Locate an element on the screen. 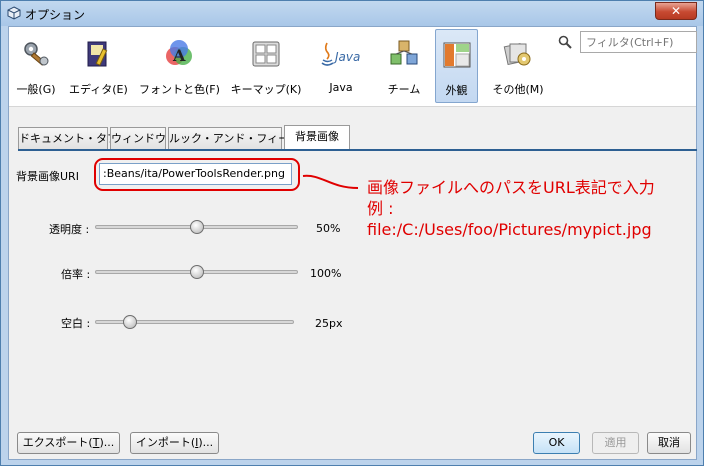 The width and height of the screenshot is (704, 466). category-label: 外観 is located at coordinates (456, 90).